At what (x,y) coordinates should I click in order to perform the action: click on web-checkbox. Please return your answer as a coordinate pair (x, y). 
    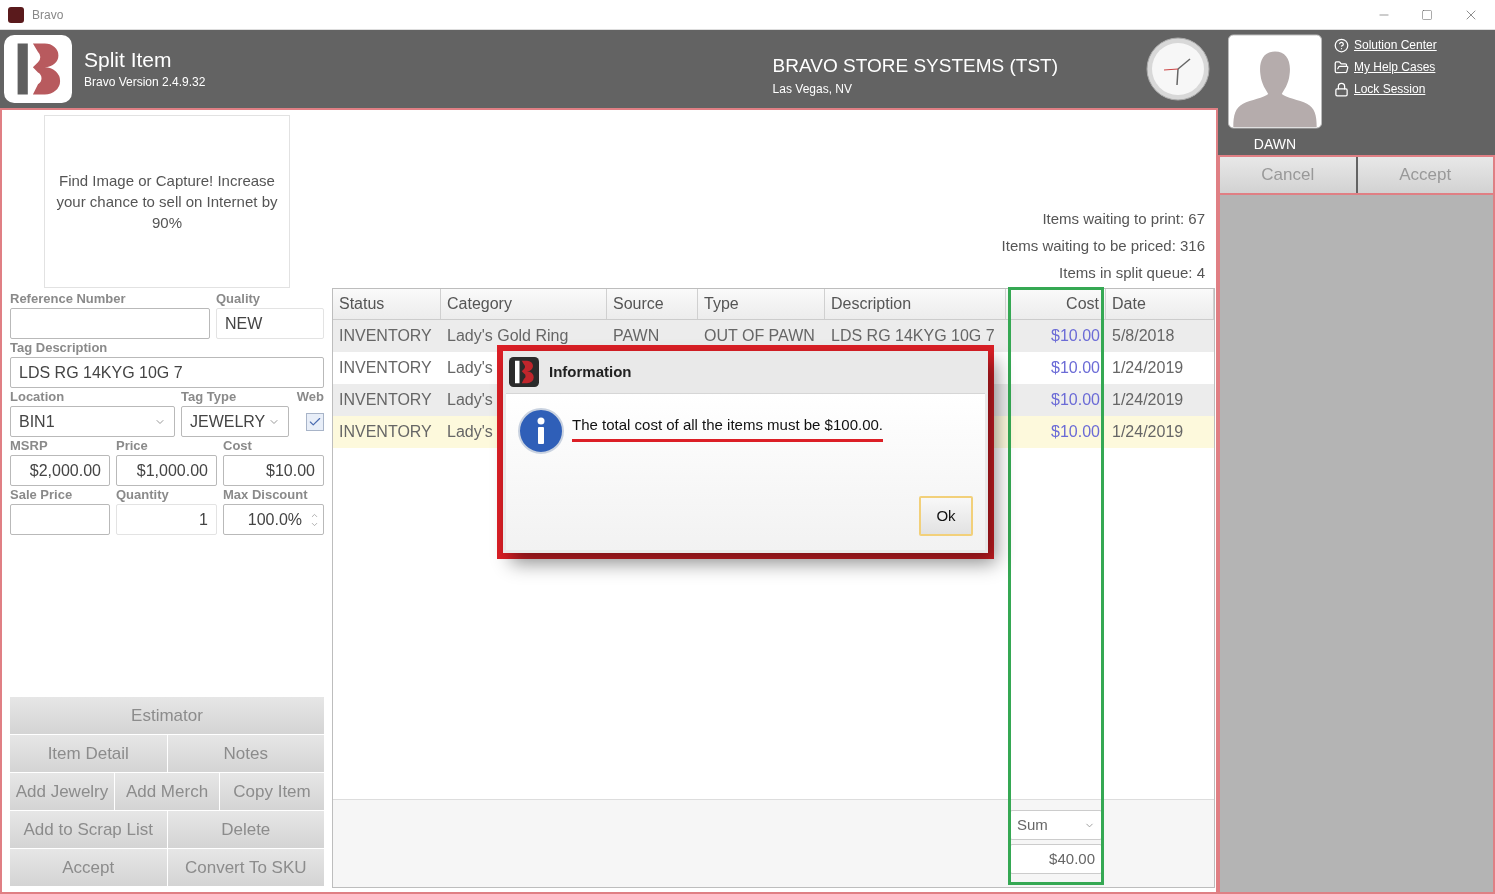
    Looking at the image, I should click on (315, 421).